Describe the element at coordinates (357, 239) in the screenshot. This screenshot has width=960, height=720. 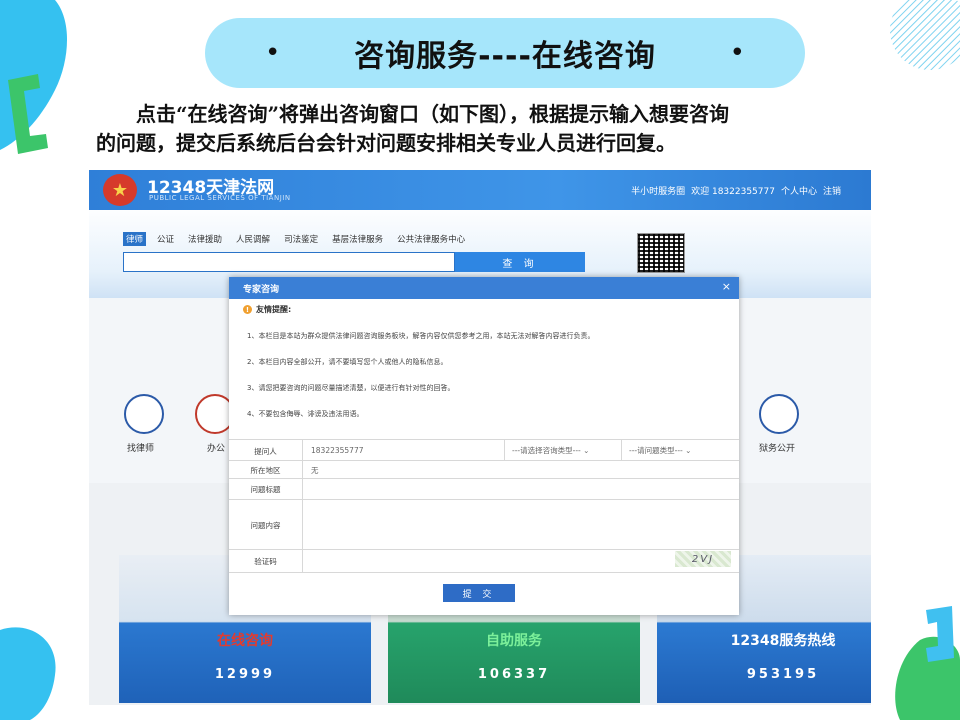
I see `tab-grassroots: 基层法律服务` at that location.